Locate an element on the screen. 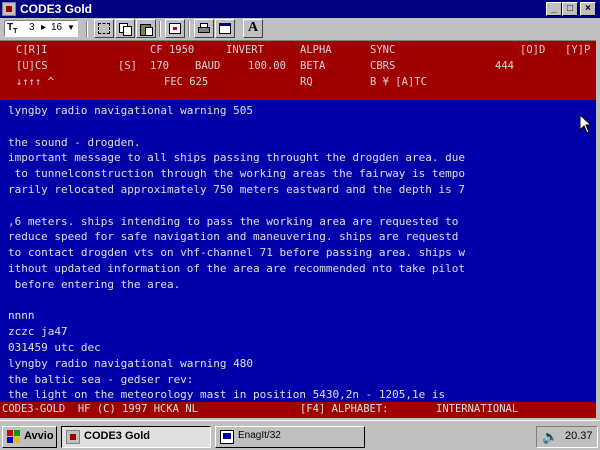  start-button: Avvio is located at coordinates (29, 437).